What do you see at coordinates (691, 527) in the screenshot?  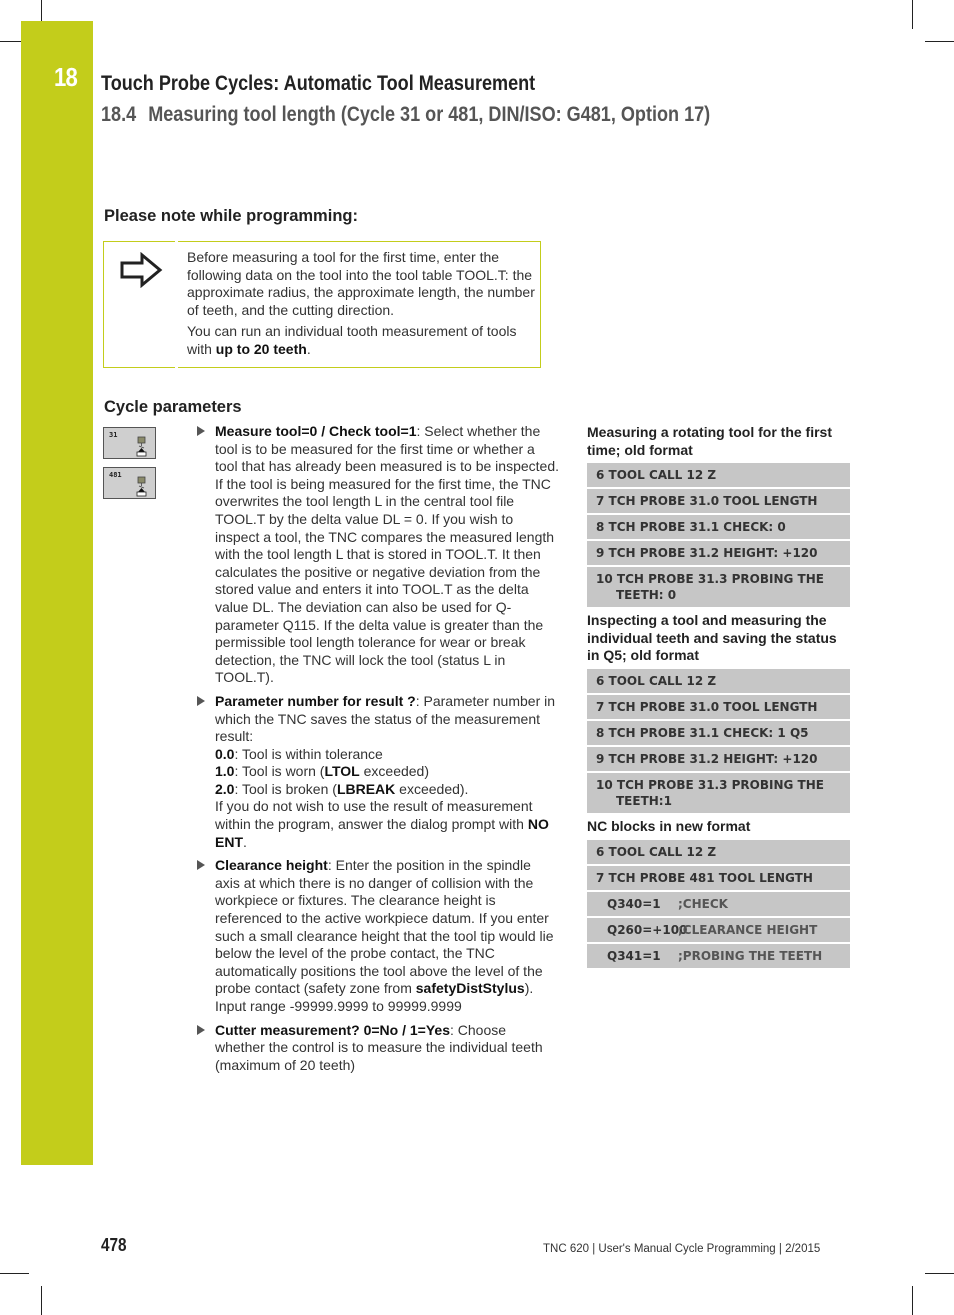 I see `nc-block: 8 TCH PROBE 31.1 CHECK: 0` at bounding box center [691, 527].